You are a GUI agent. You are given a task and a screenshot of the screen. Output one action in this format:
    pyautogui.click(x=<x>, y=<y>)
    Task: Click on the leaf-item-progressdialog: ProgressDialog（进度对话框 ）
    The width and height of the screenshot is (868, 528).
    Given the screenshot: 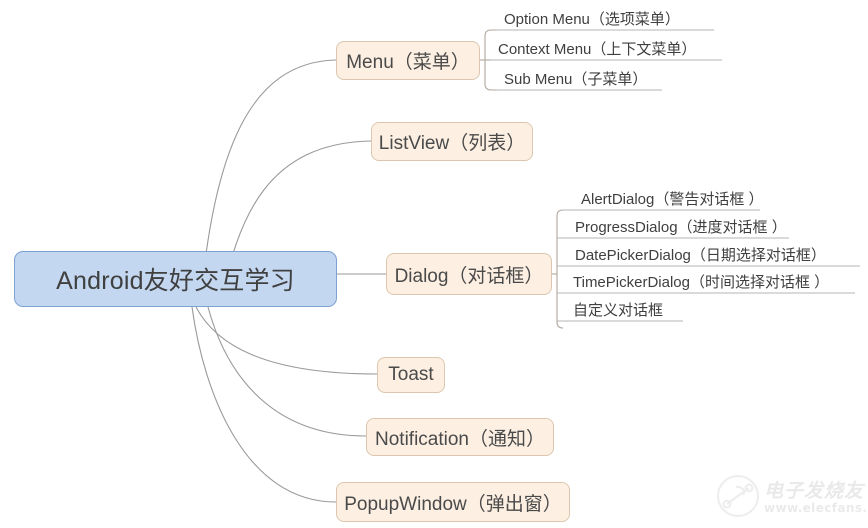 What is the action you would take?
    pyautogui.click(x=681, y=227)
    